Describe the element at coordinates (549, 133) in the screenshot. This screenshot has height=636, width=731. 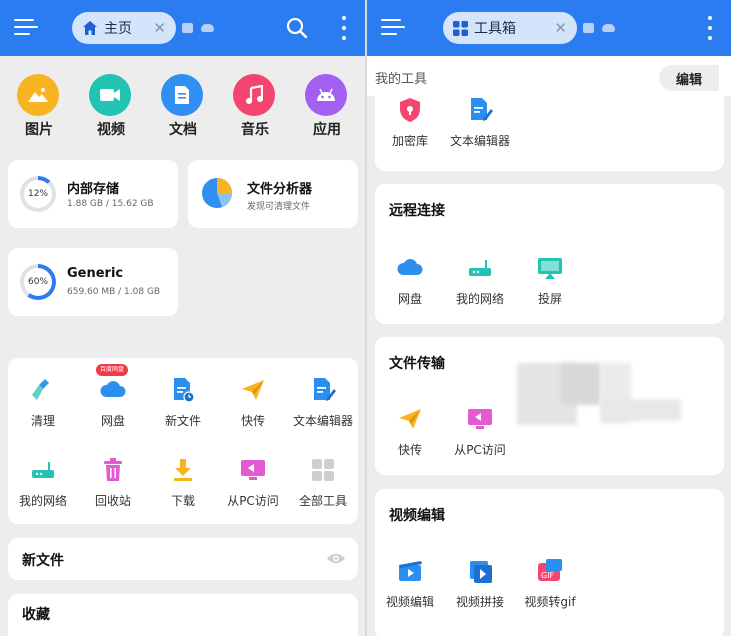
I see `my-tools-card: 加密库 文本编辑器` at that location.